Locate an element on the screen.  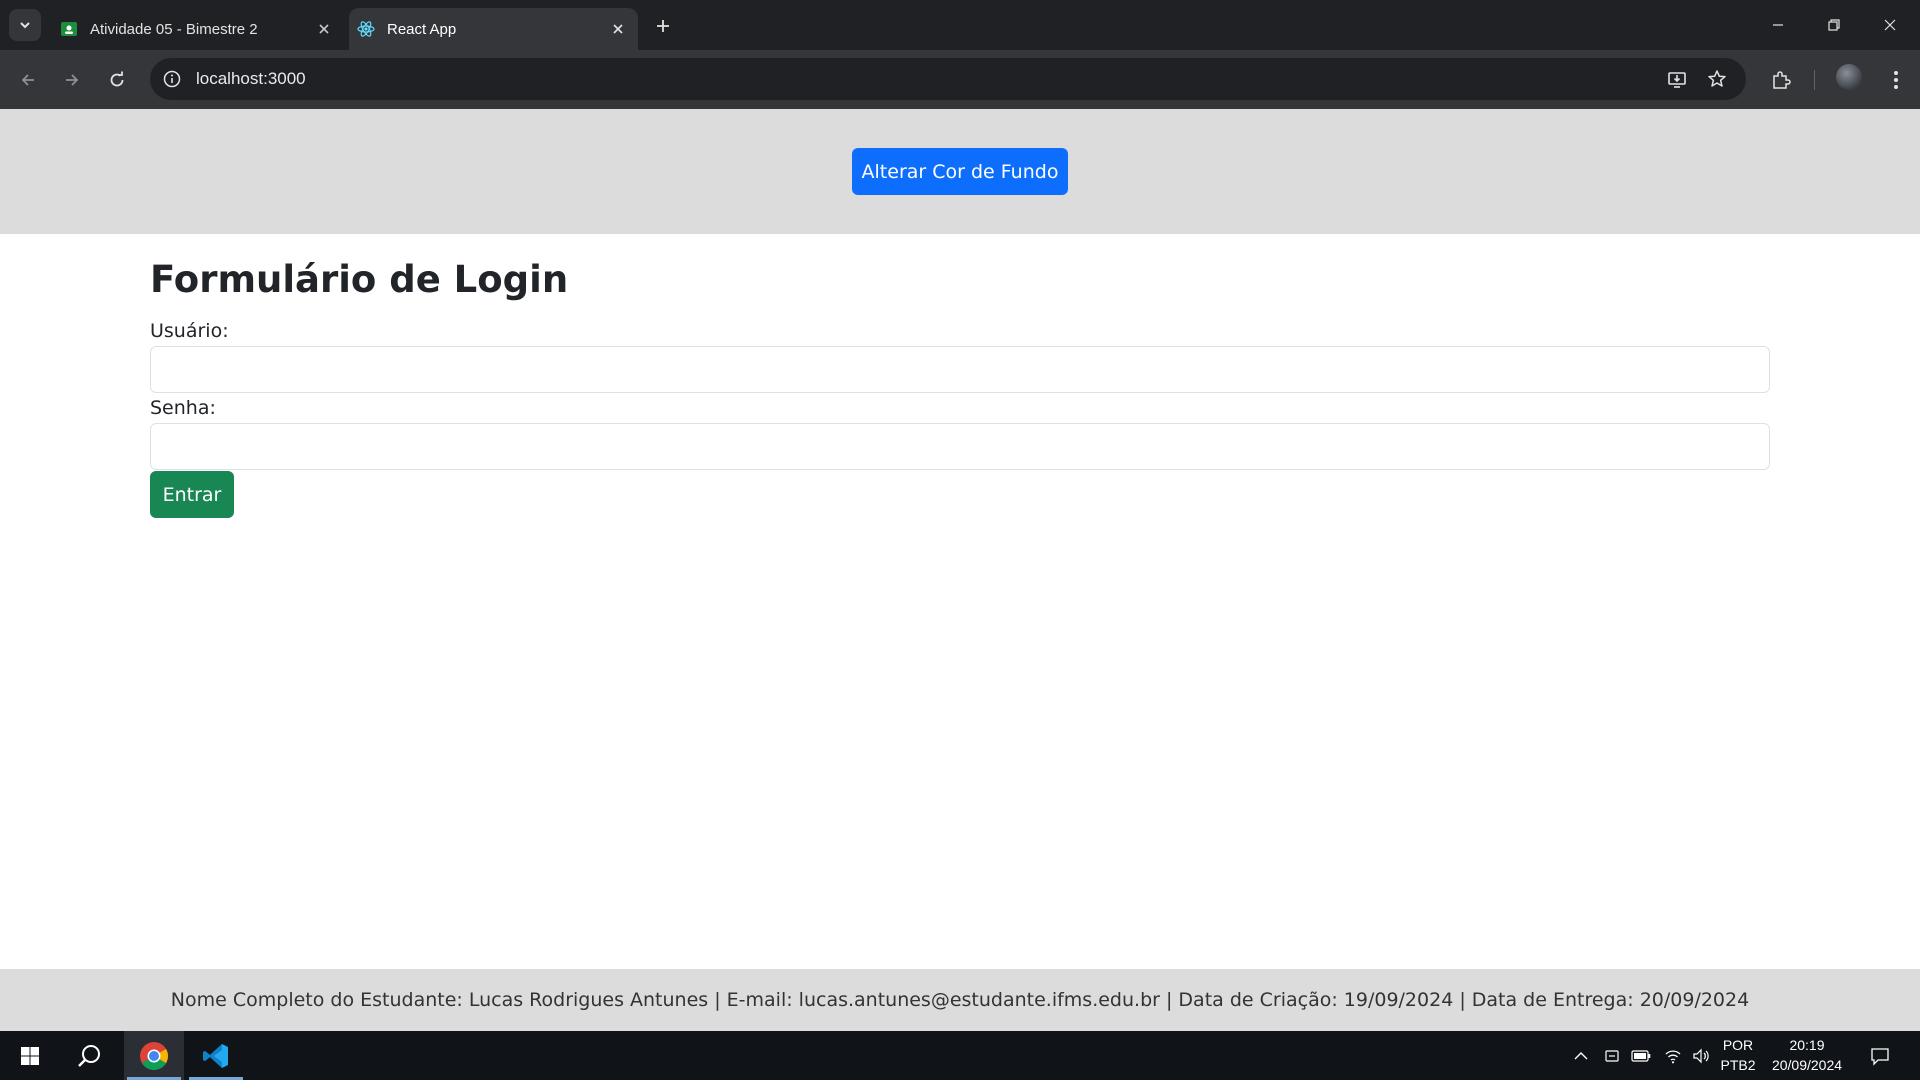
chrome-menu-button is located at coordinates (1896, 80).